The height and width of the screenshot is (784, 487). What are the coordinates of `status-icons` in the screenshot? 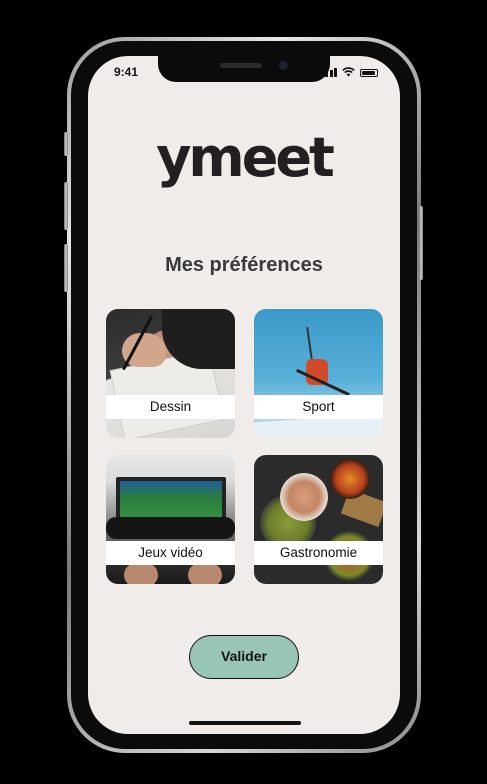 It's located at (349, 72).